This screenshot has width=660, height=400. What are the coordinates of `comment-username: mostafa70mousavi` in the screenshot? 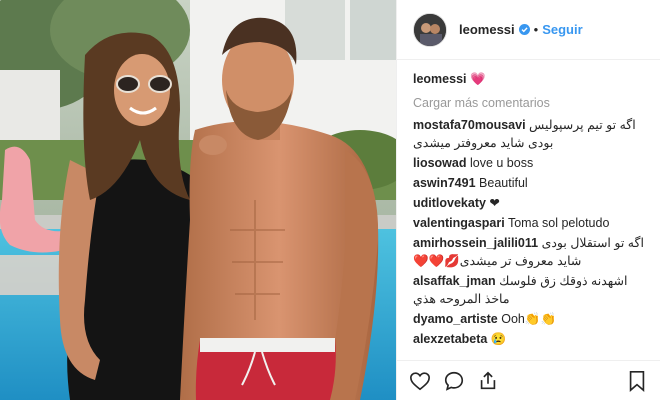 It's located at (469, 125).